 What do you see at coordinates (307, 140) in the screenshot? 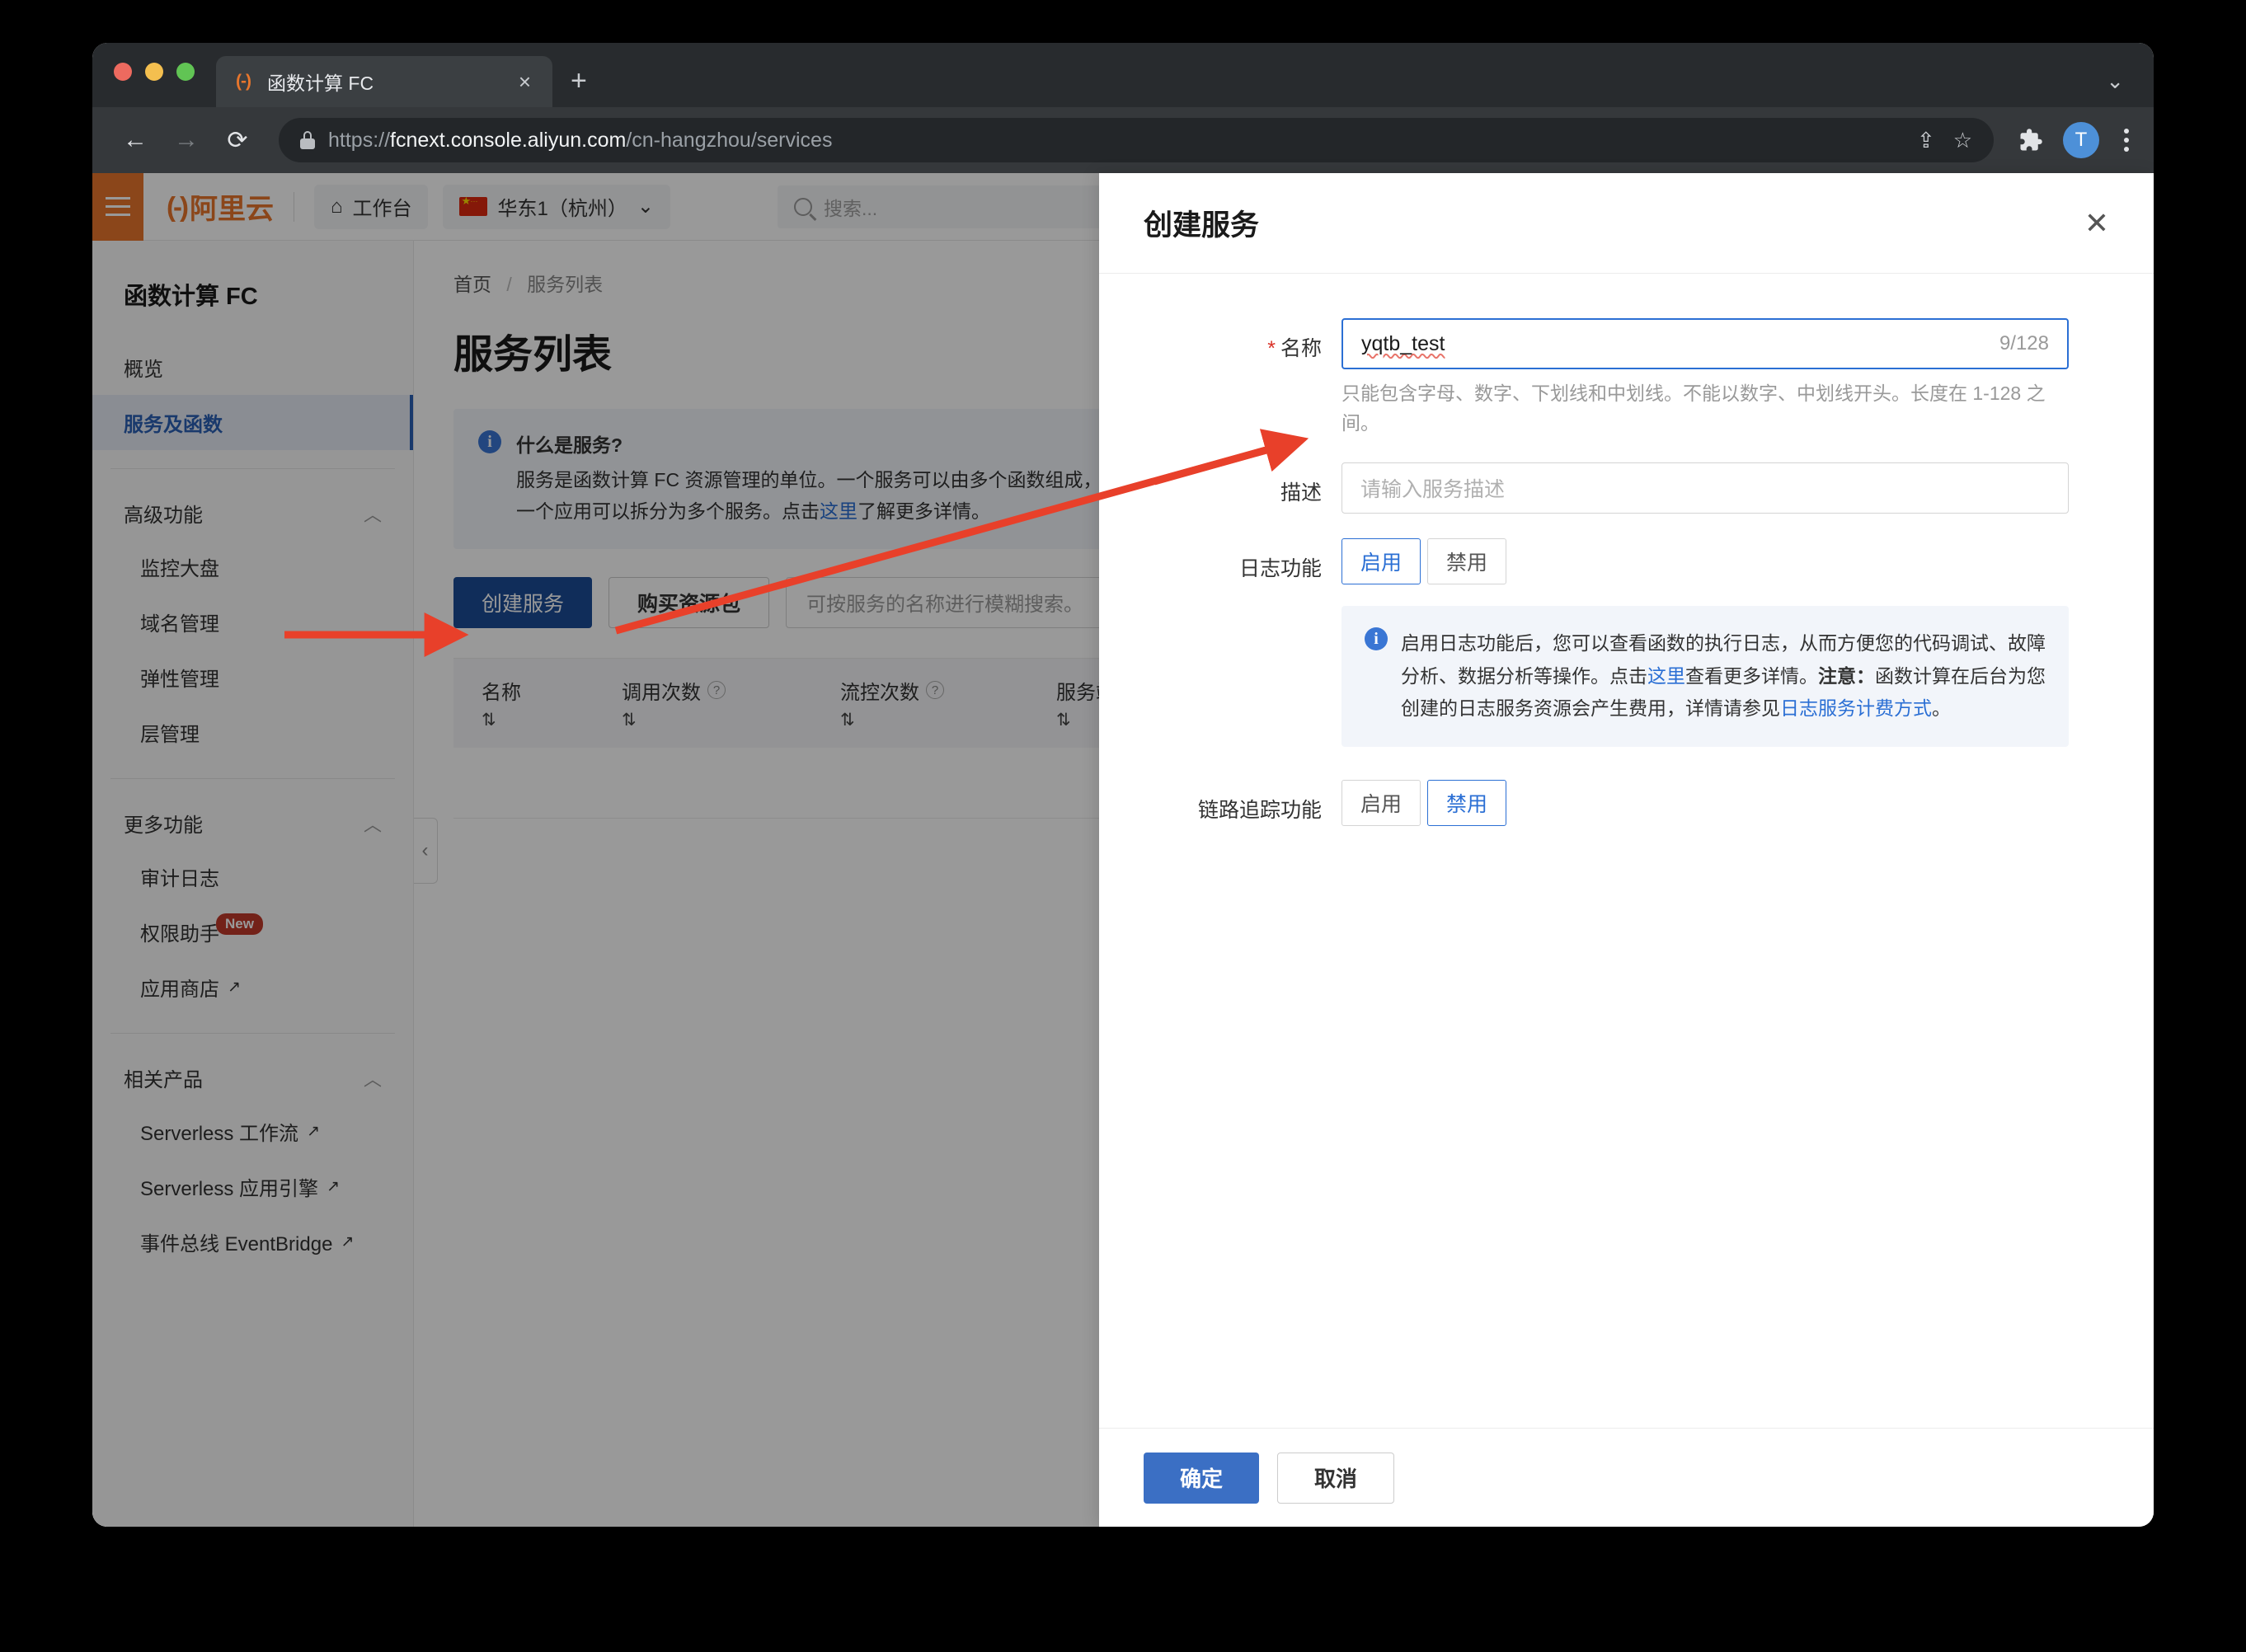
I see `lock-icon` at bounding box center [307, 140].